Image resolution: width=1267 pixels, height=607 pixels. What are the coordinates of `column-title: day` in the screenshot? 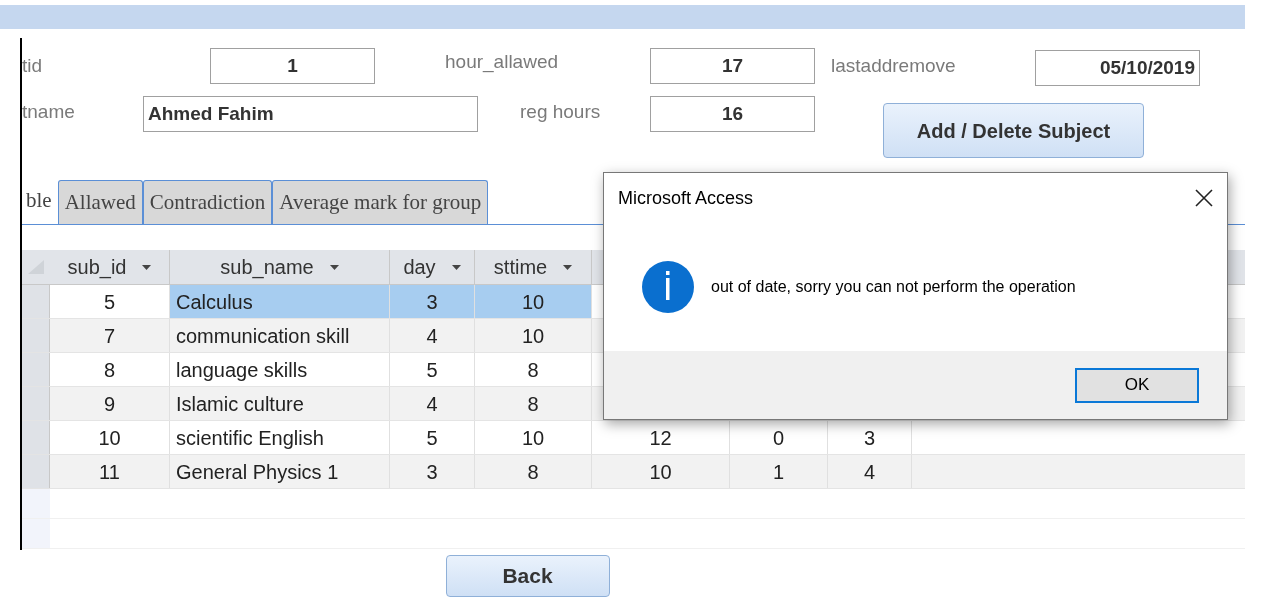 It's located at (419, 267).